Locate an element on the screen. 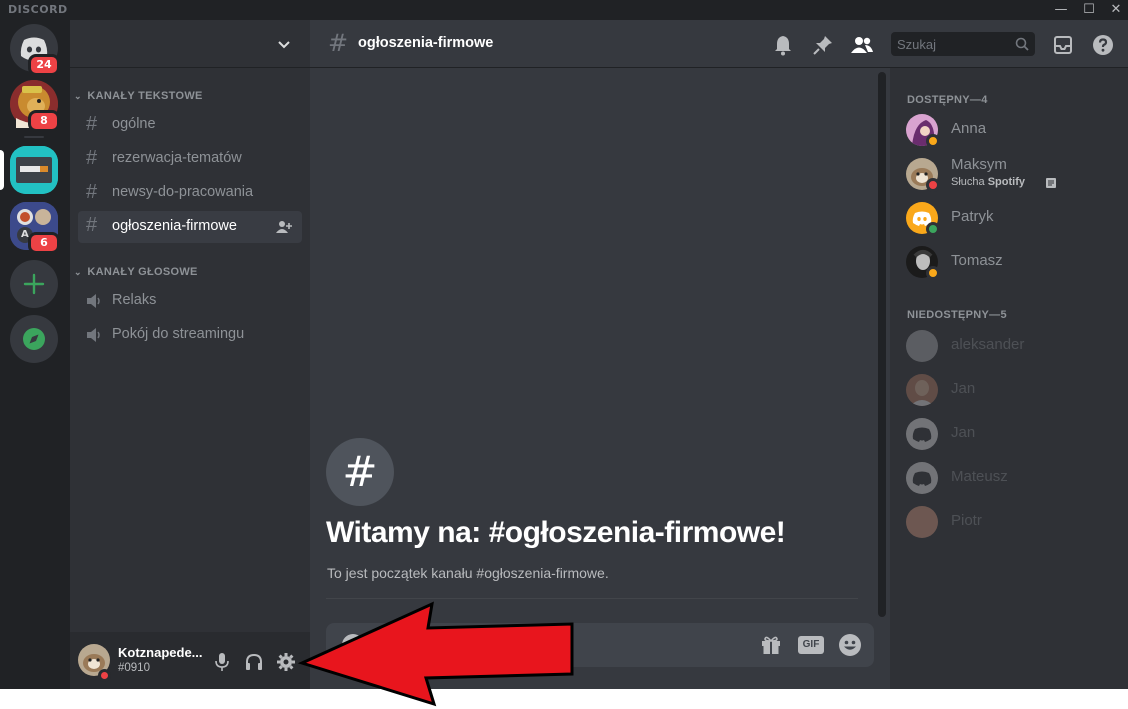 This screenshot has height=709, width=1128. server-banner-icon is located at coordinates (34, 170).